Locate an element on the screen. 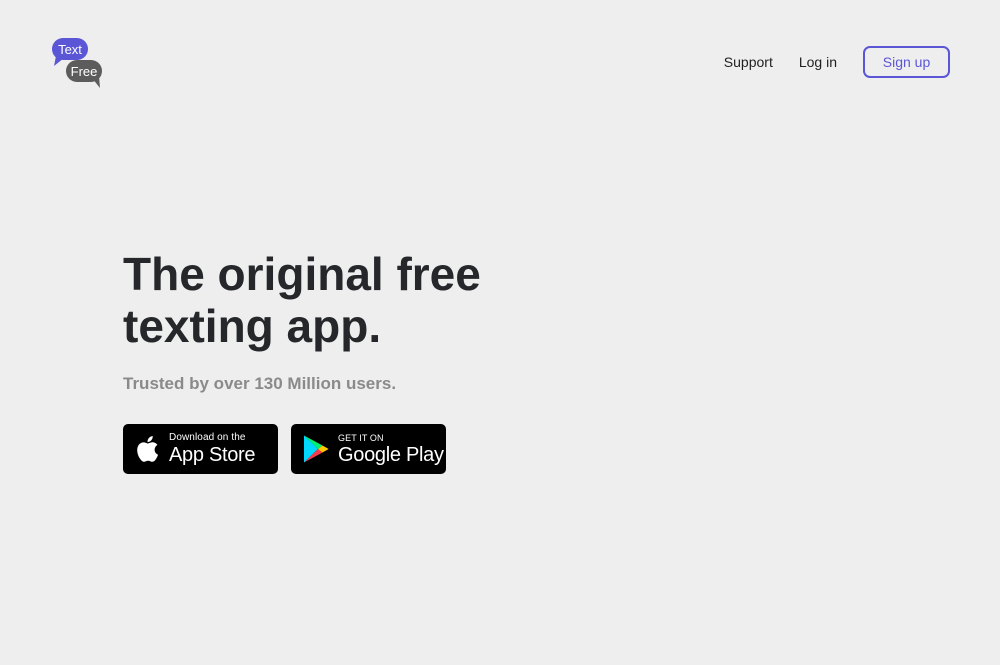 This screenshot has width=1000, height=665. app-store-badge-text: Download on the App Store is located at coordinates (212, 449).